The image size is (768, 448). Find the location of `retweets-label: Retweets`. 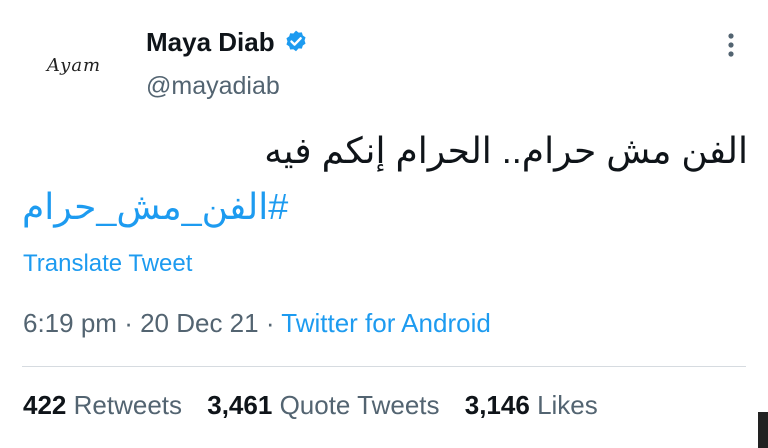

retweets-label: Retweets is located at coordinates (128, 405).